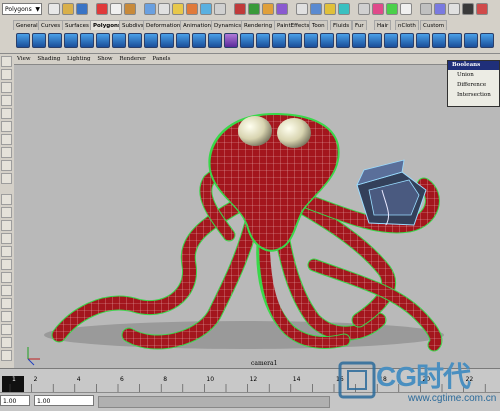 This screenshot has width=500, height=411. What do you see at coordinates (215, 40) in the screenshot?
I see `smooth-icon` at bounding box center [215, 40].